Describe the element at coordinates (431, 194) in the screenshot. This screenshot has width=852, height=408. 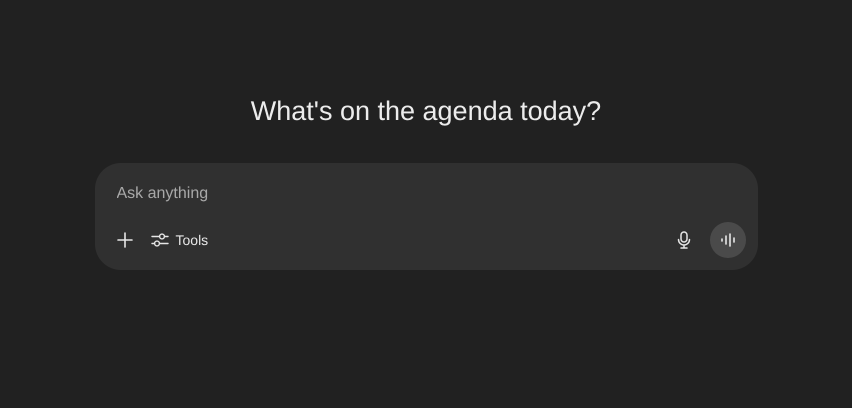
I see `prompt-input-field: Ask anything` at that location.